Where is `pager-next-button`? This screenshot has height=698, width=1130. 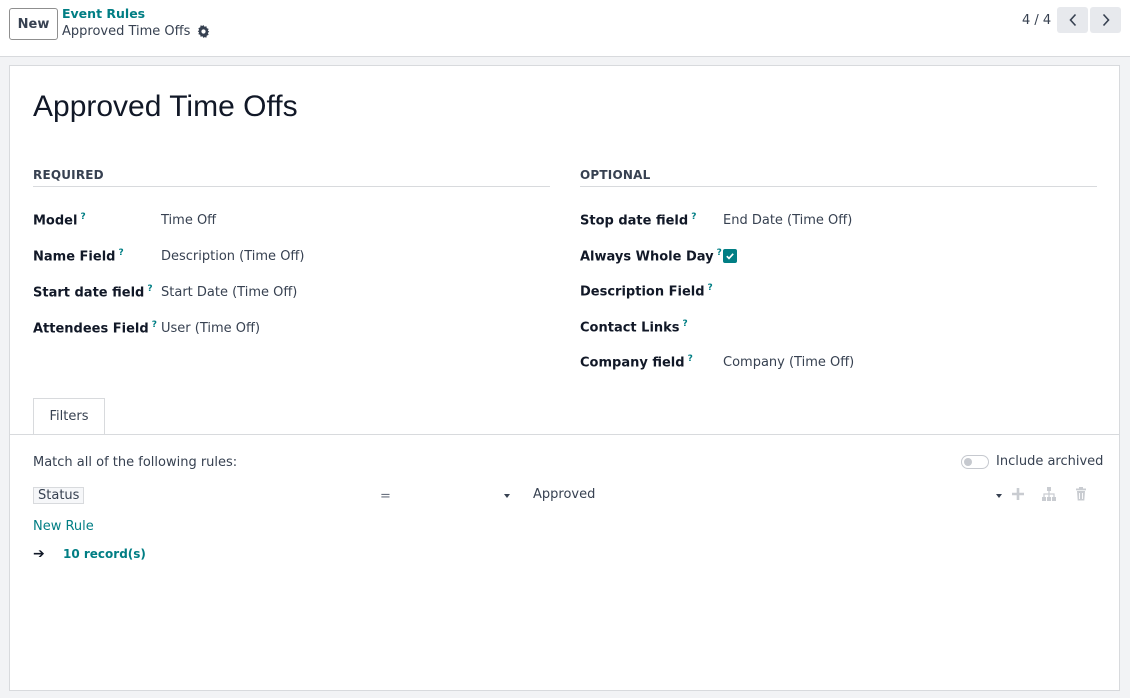 pager-next-button is located at coordinates (1105, 20).